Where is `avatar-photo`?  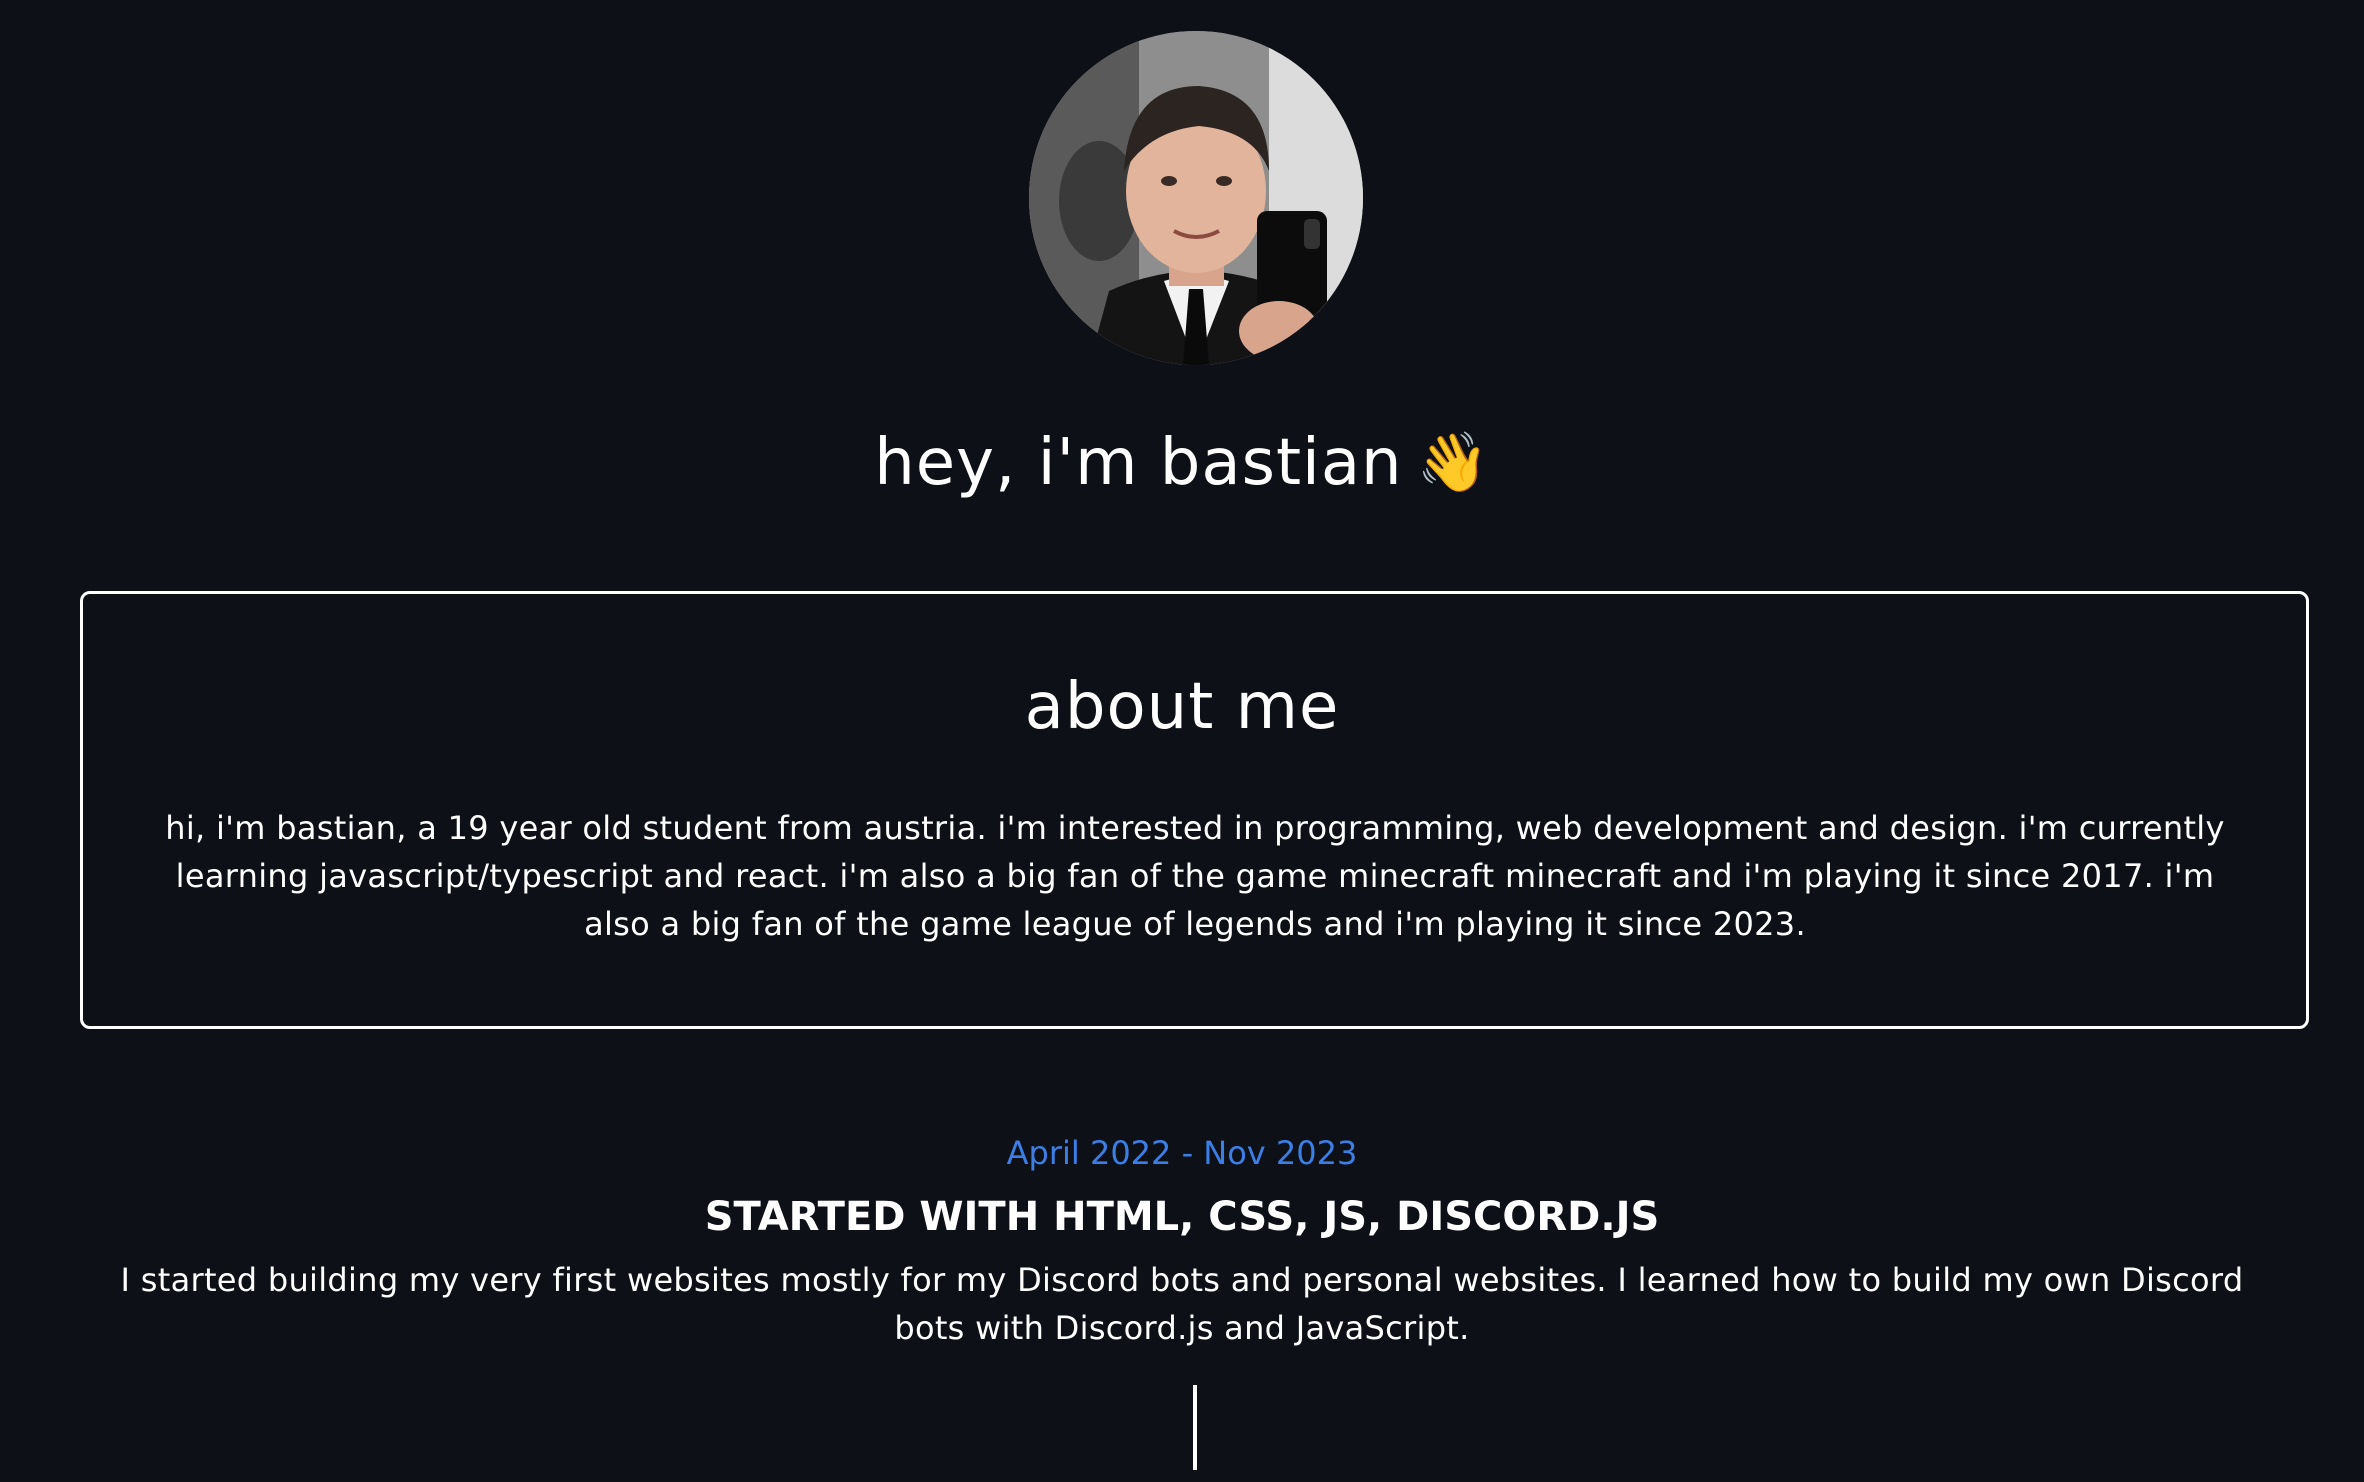
avatar-photo is located at coordinates (1196, 198).